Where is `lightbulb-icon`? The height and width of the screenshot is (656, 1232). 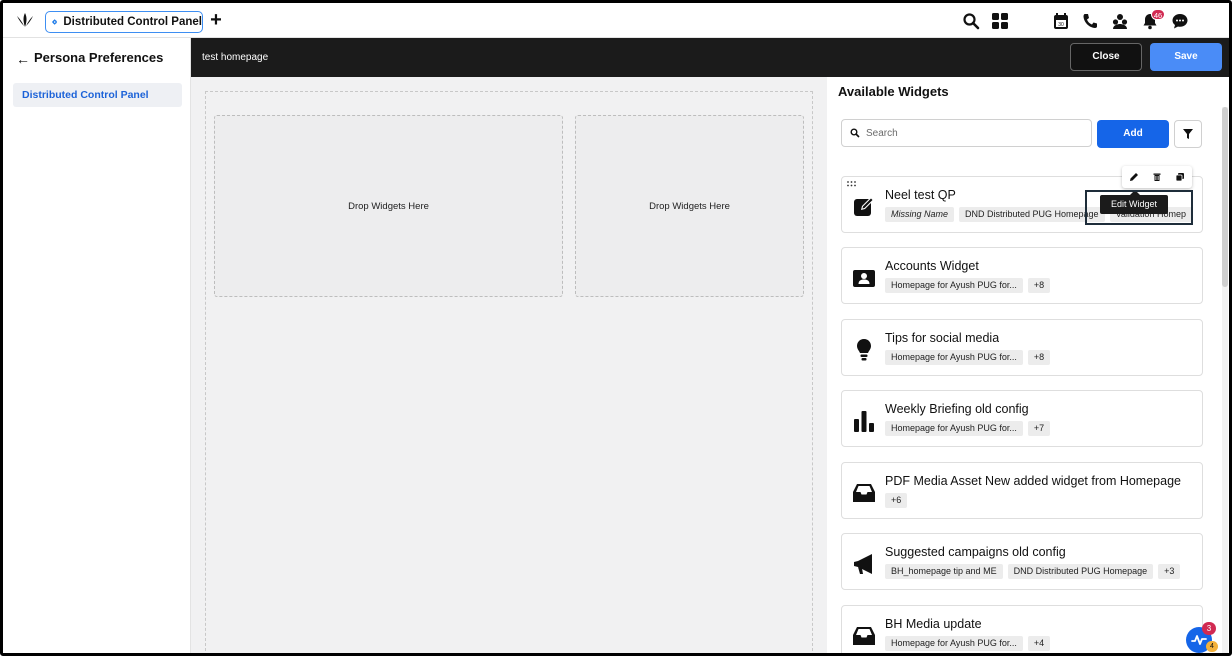 lightbulb-icon is located at coordinates (864, 350).